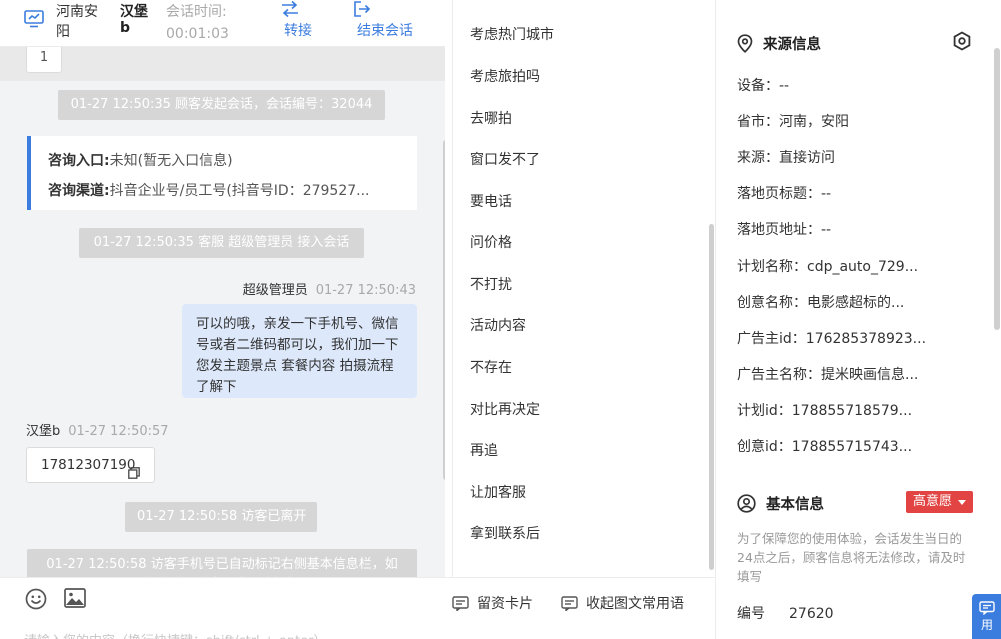 The height and width of the screenshot is (639, 1001). Describe the element at coordinates (460, 604) in the screenshot. I see `card-icon` at that location.